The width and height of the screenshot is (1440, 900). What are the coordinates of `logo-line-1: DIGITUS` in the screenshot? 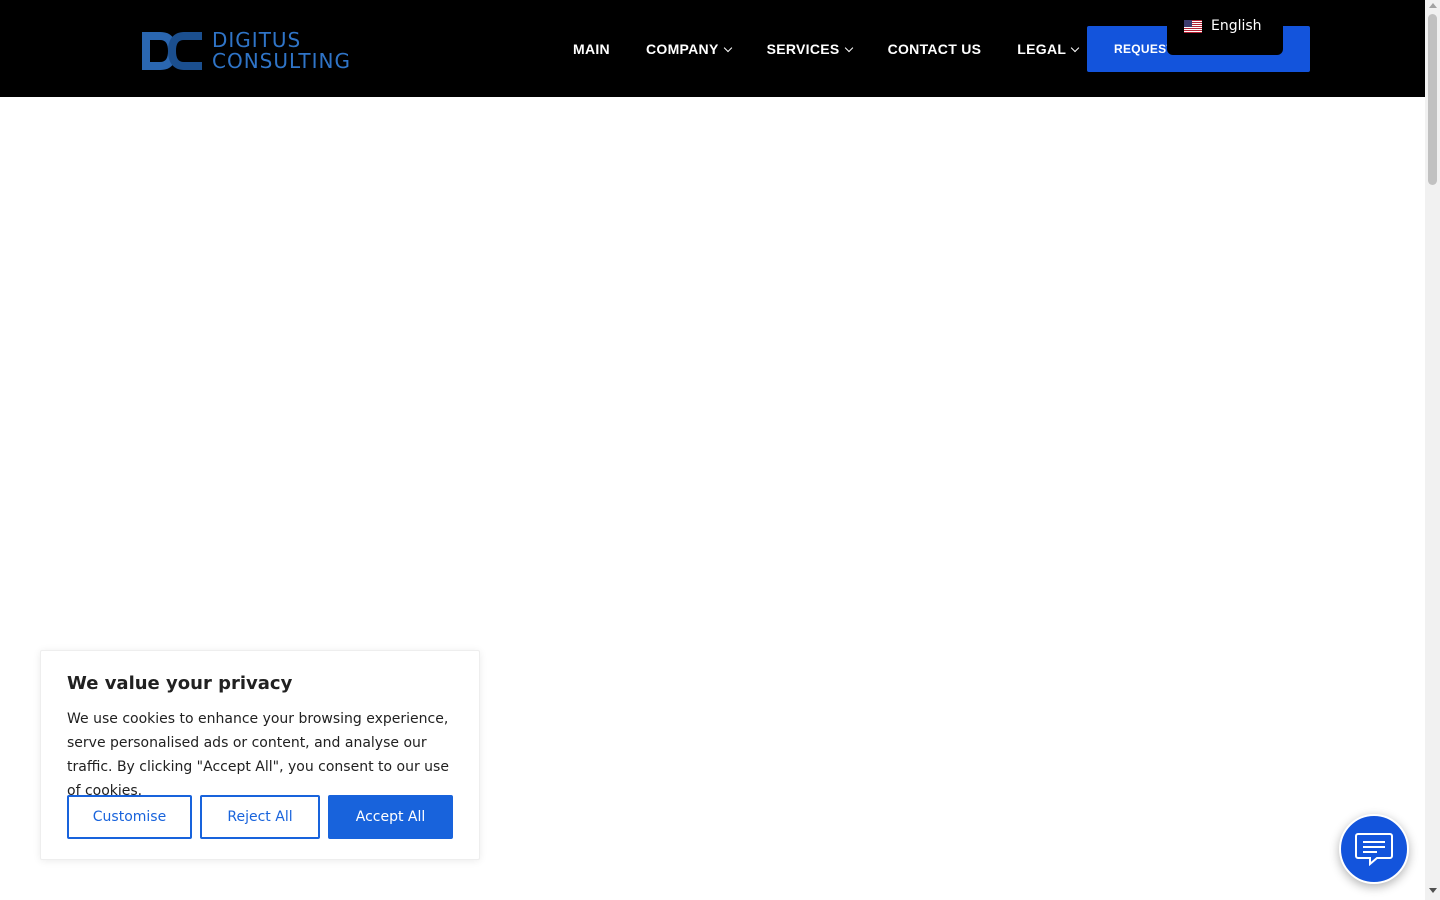 It's located at (257, 40).